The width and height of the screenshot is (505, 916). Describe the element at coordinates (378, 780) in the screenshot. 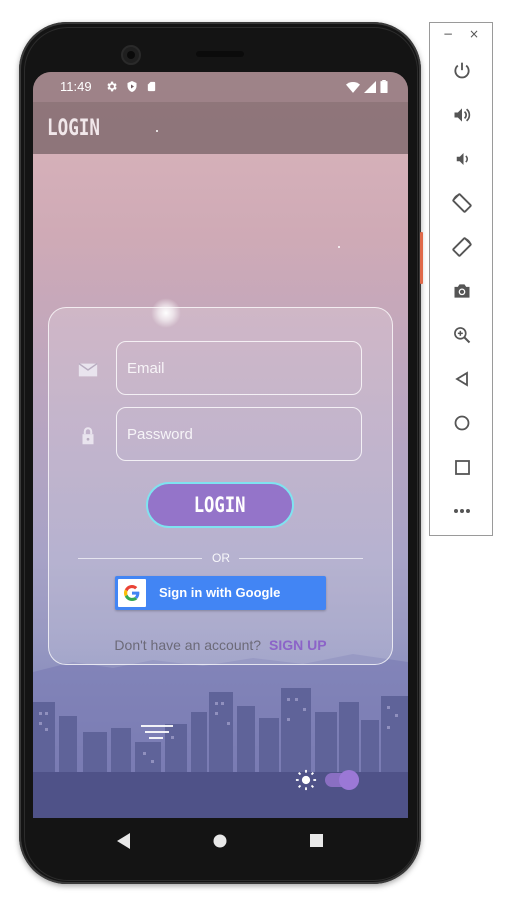

I see `moon-icon` at that location.